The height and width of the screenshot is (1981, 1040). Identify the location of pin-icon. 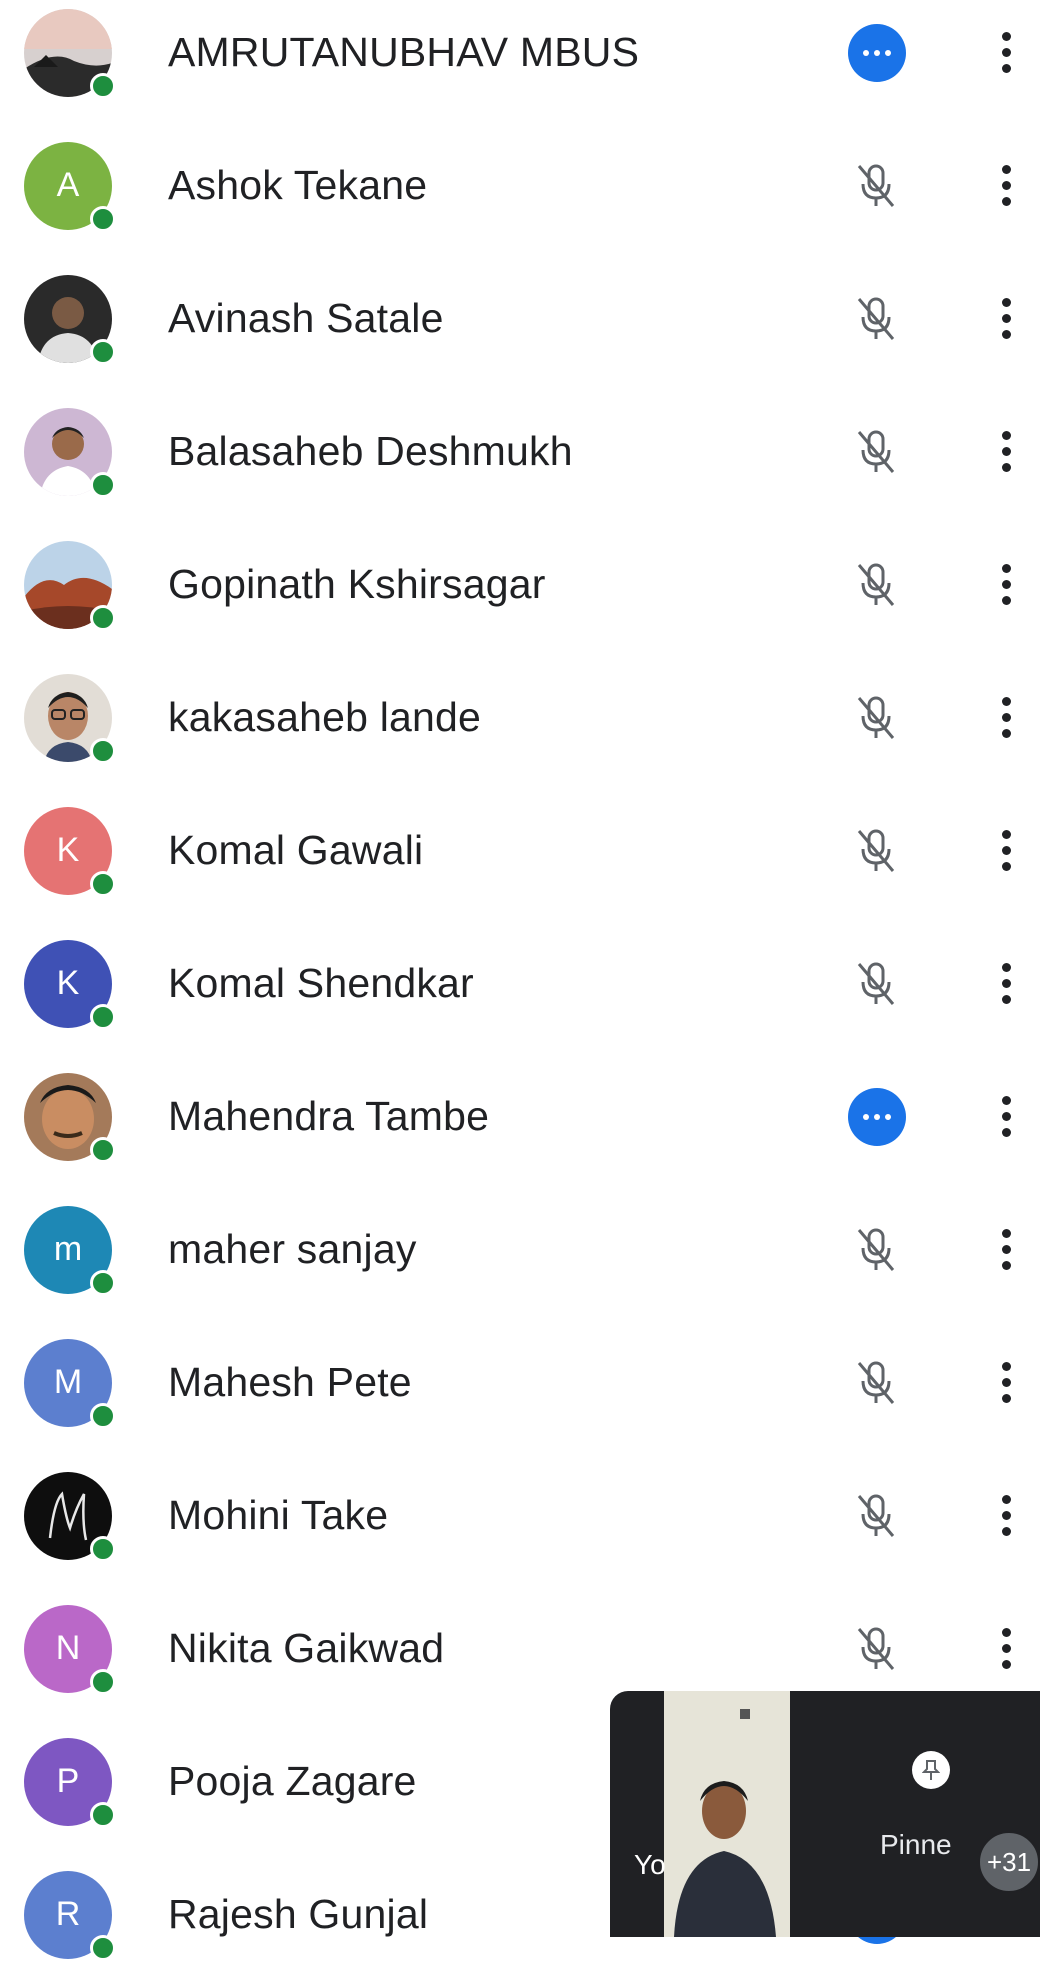
(931, 1770).